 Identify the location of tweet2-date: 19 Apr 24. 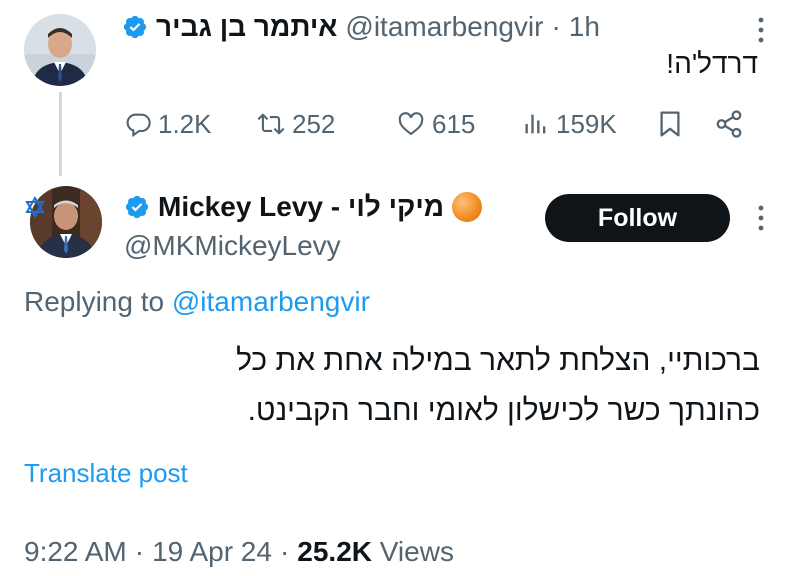
(212, 552).